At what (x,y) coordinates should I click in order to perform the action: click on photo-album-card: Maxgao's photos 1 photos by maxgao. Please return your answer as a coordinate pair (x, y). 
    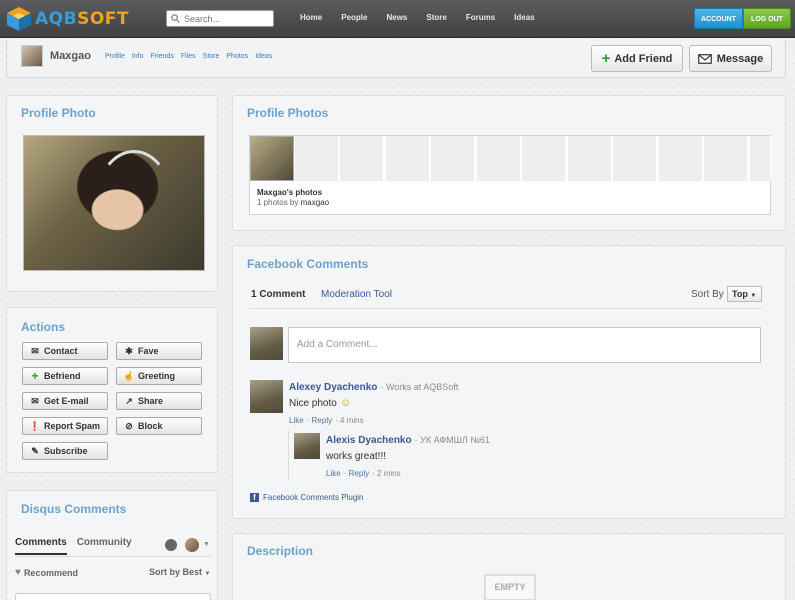
    Looking at the image, I should click on (510, 175).